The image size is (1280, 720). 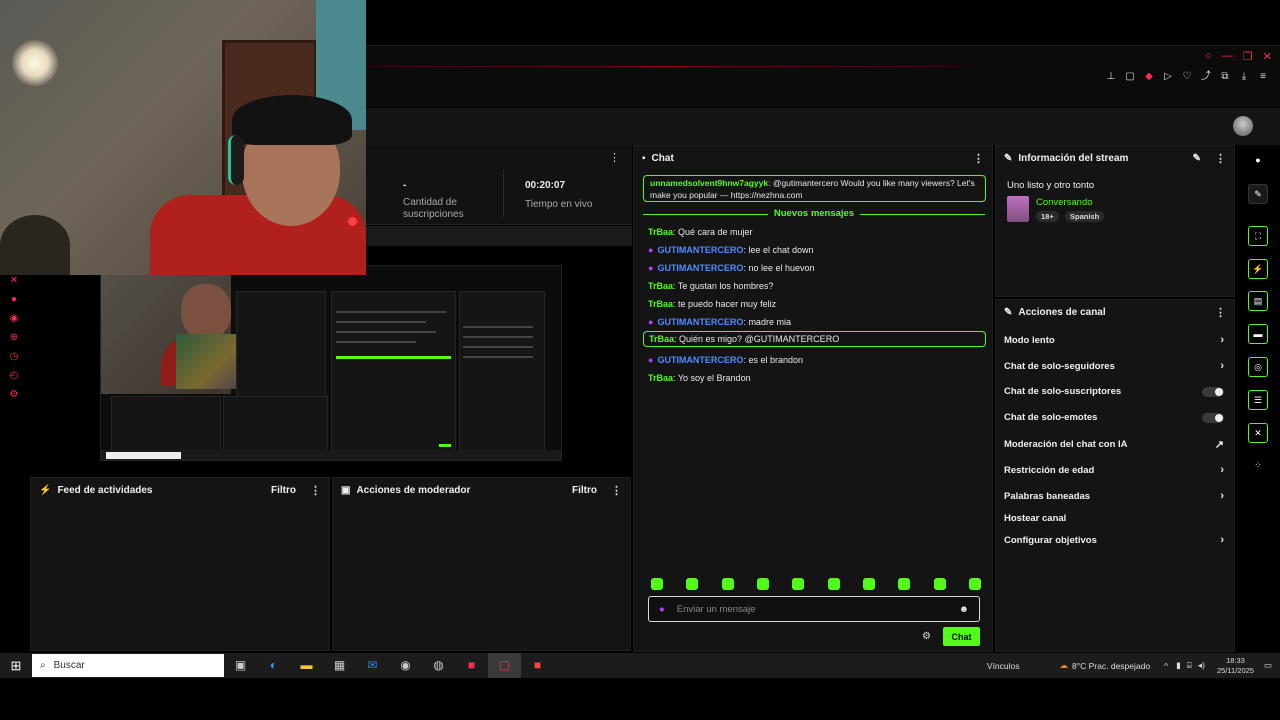 I want to click on send-chat-button: Chat, so click(x=961, y=636).